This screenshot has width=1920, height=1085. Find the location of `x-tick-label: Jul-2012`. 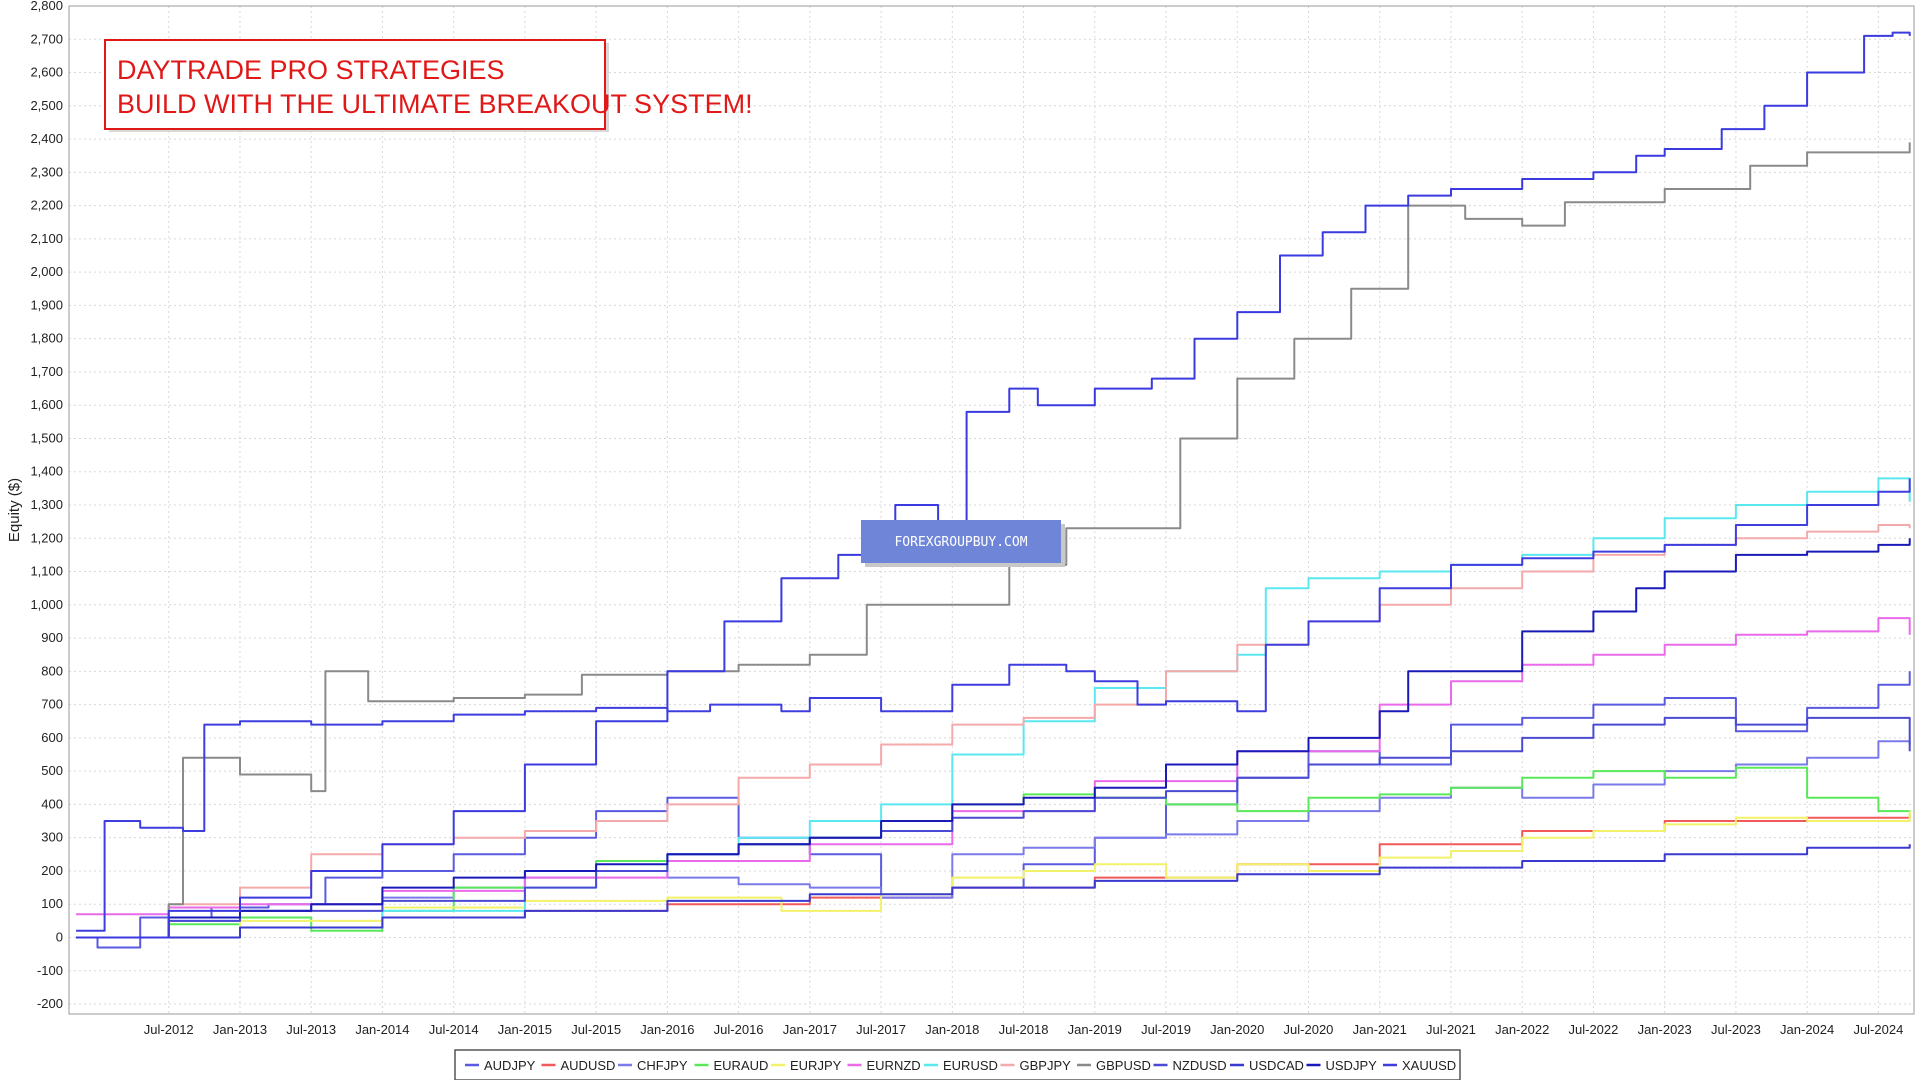

x-tick-label: Jul-2012 is located at coordinates (169, 1029).